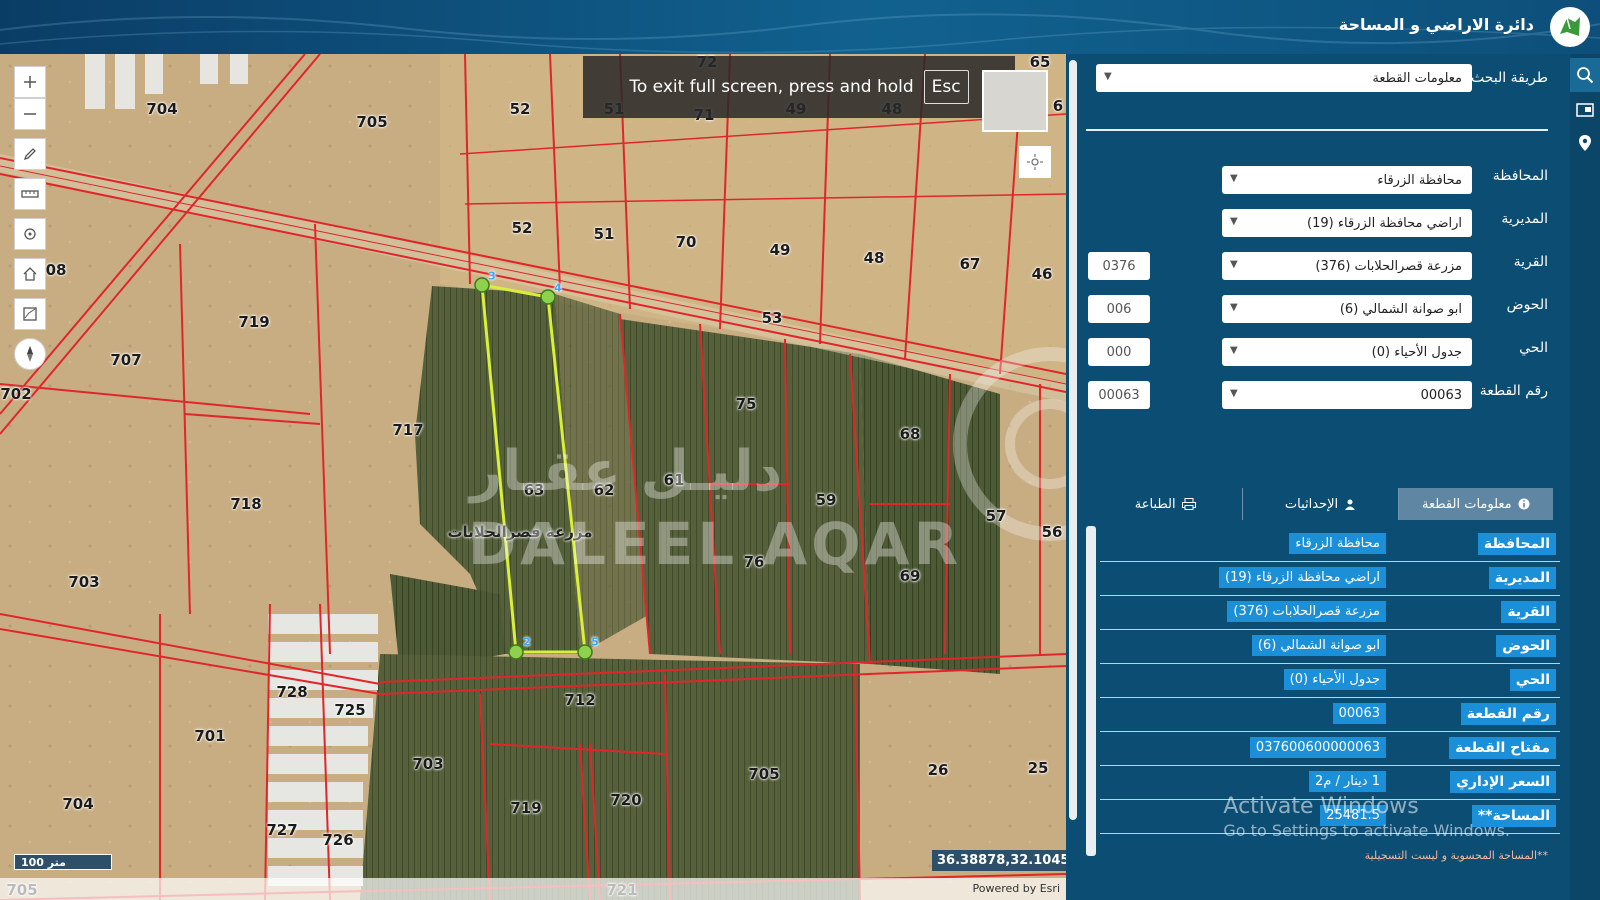 The height and width of the screenshot is (900, 1600). What do you see at coordinates (1524, 219) in the screenshot?
I see `directorate-label: المديرية` at bounding box center [1524, 219].